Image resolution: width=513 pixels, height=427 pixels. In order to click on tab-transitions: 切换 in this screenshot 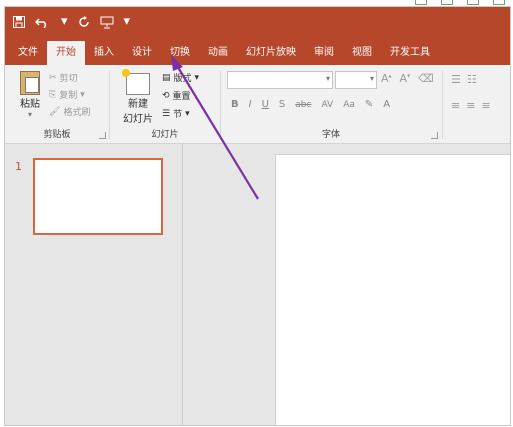, I will do `click(180, 53)`.